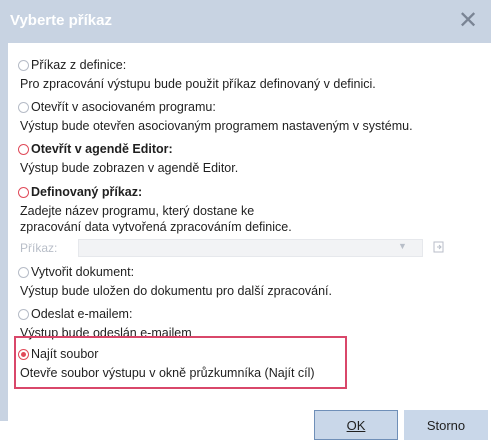 The image size is (491, 441). Describe the element at coordinates (81, 314) in the screenshot. I see `option-label: Odeslat e-mailem:` at that location.